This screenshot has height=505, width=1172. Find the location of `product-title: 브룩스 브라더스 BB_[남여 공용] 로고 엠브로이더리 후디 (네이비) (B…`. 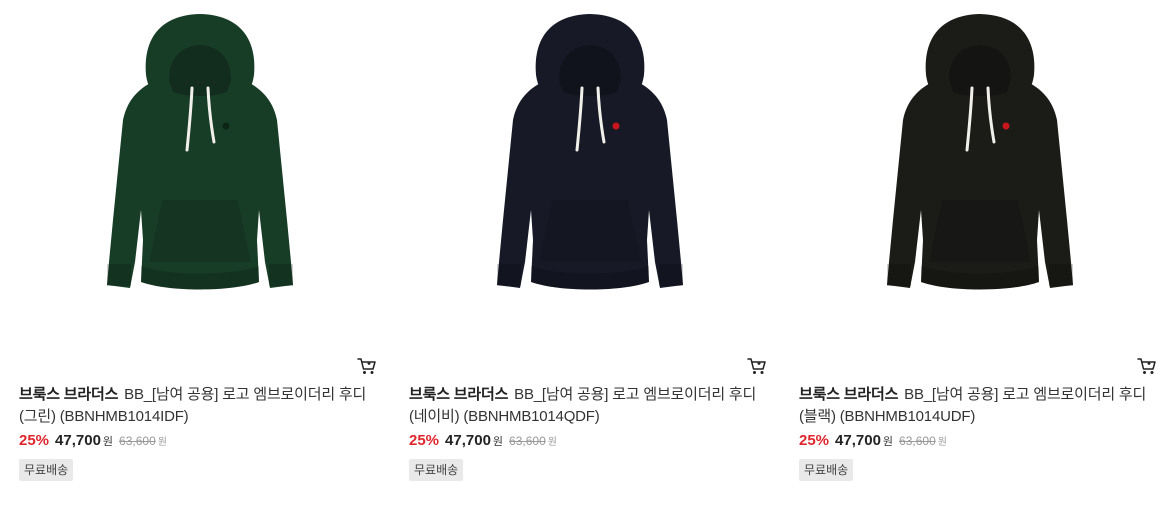

product-title: 브룩스 브라더스 BB_[남여 공용] 로고 엠브로이더리 후디 (네이비) (B… is located at coordinates (586, 406).